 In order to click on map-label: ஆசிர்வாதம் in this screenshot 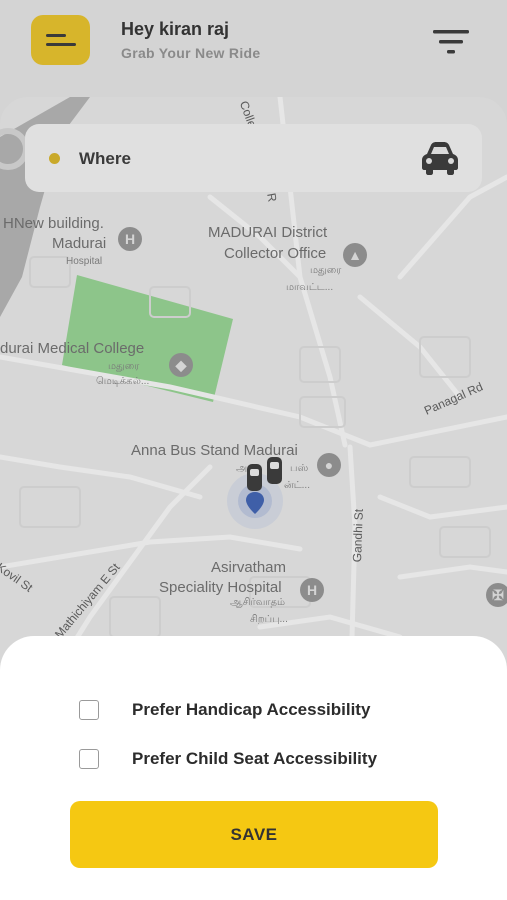, I will do `click(258, 602)`.